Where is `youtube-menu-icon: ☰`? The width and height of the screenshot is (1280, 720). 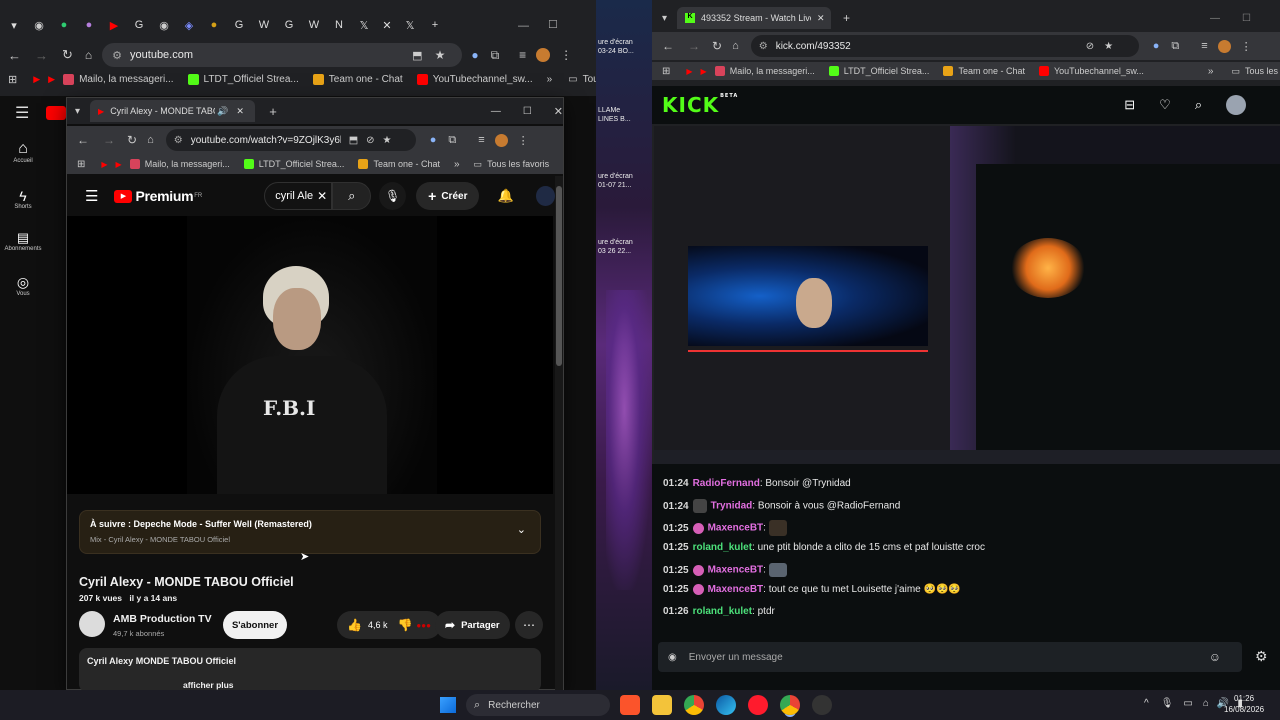
youtube-menu-icon: ☰ is located at coordinates (91, 196).